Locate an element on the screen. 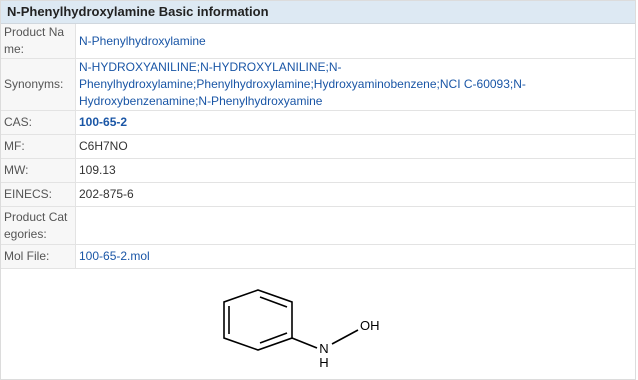  n-o-bond is located at coordinates (345, 337).